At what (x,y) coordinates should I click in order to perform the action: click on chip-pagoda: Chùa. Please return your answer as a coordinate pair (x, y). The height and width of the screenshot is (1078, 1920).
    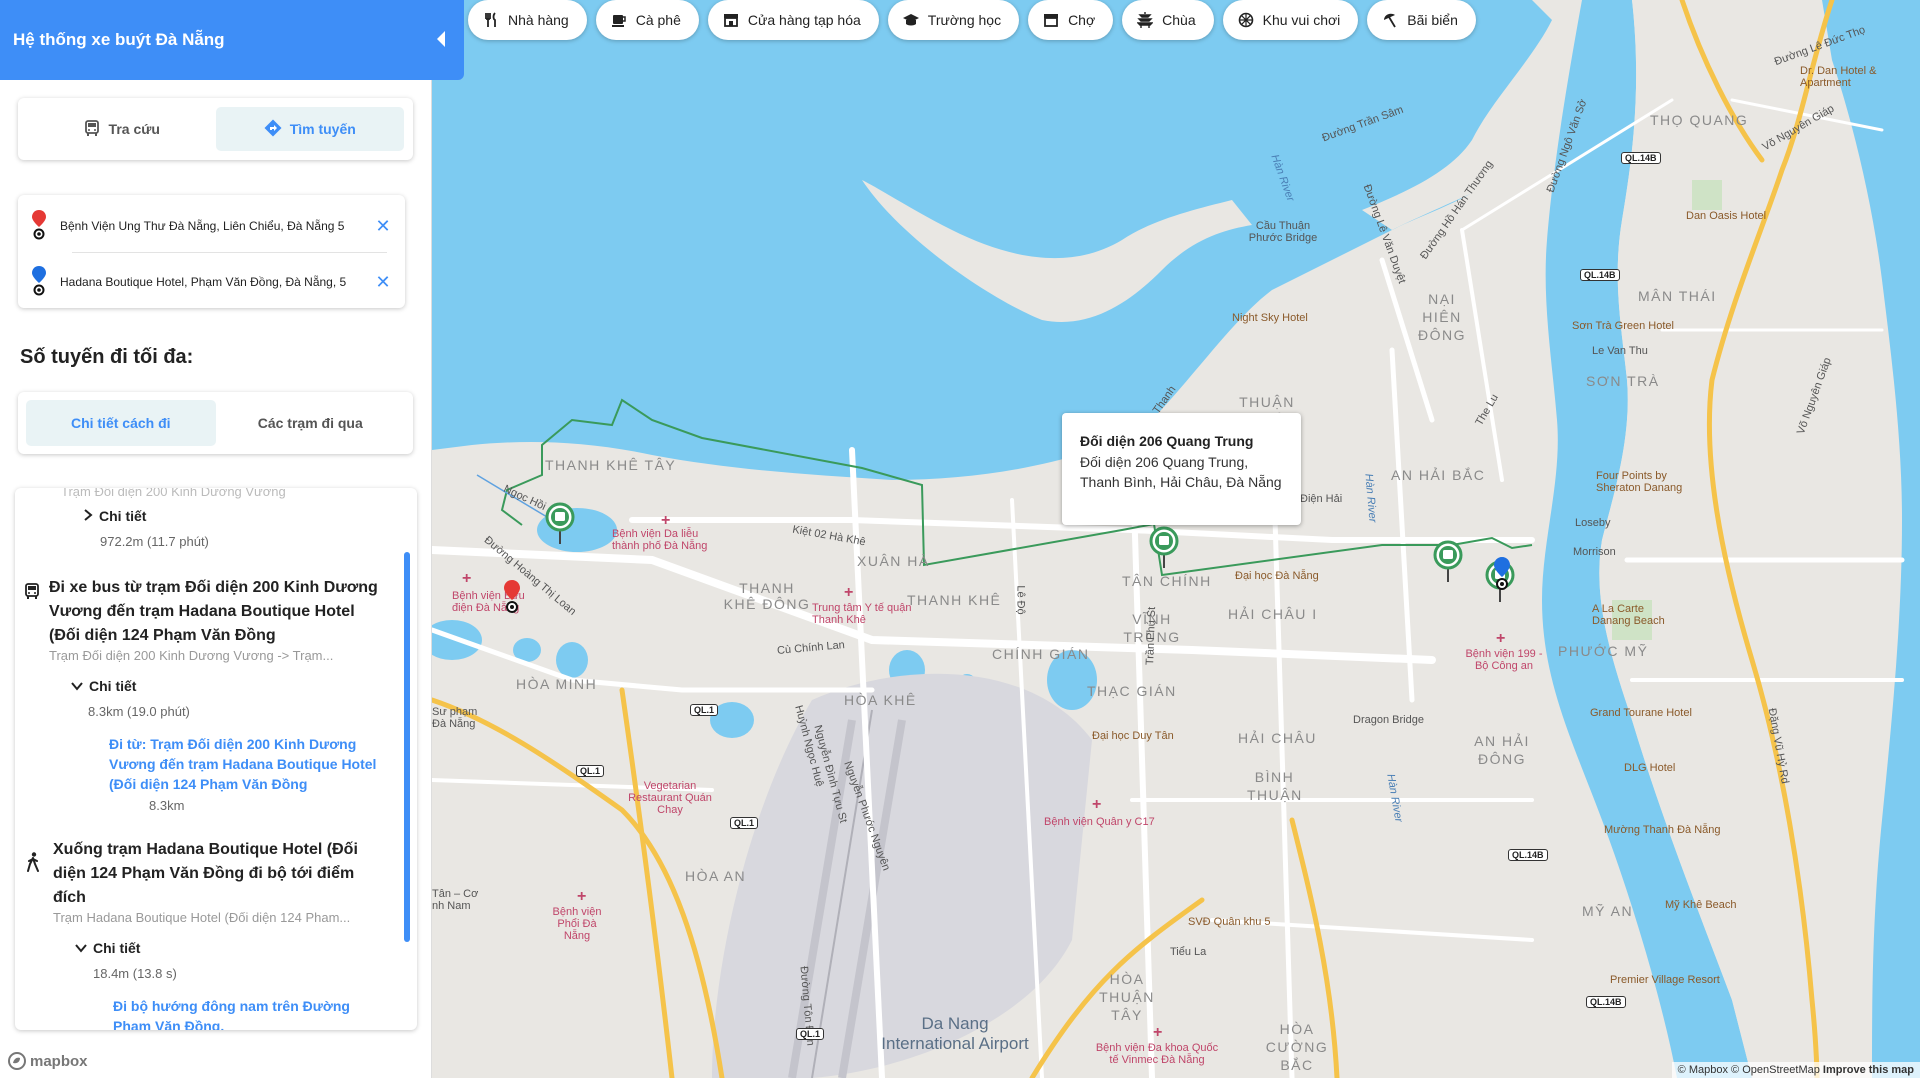
    Looking at the image, I should click on (1168, 20).